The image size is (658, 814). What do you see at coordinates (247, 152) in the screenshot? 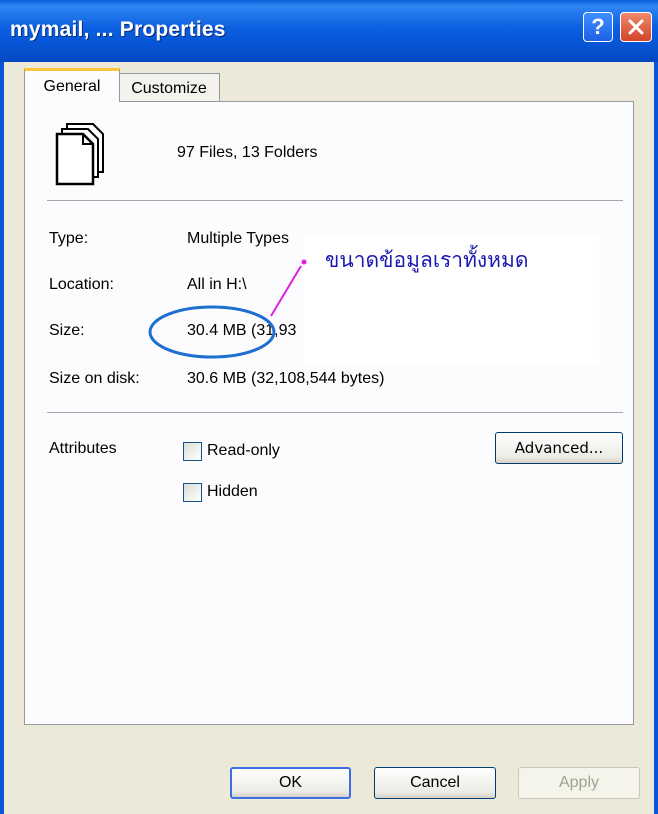
I see `items-summary: 97 Files, 13 Folders` at bounding box center [247, 152].